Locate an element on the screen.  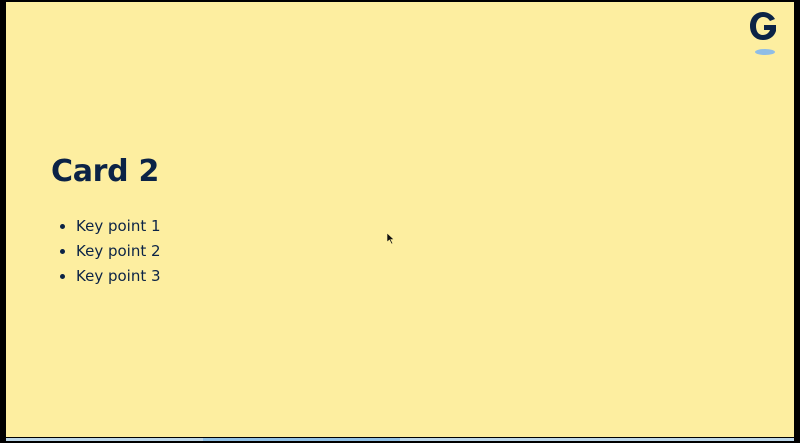
list-item: Key point 1 is located at coordinates (110, 226).